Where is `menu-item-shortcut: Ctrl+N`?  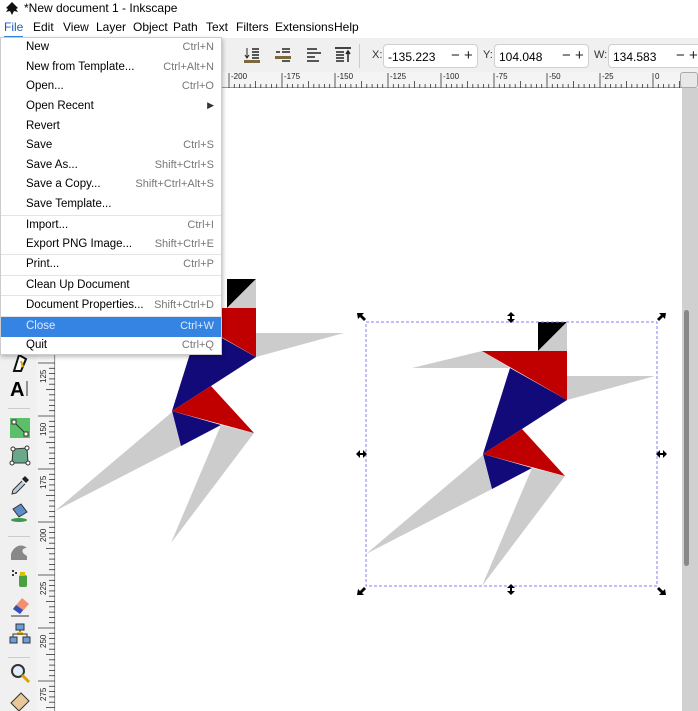
menu-item-shortcut: Ctrl+N is located at coordinates (198, 47).